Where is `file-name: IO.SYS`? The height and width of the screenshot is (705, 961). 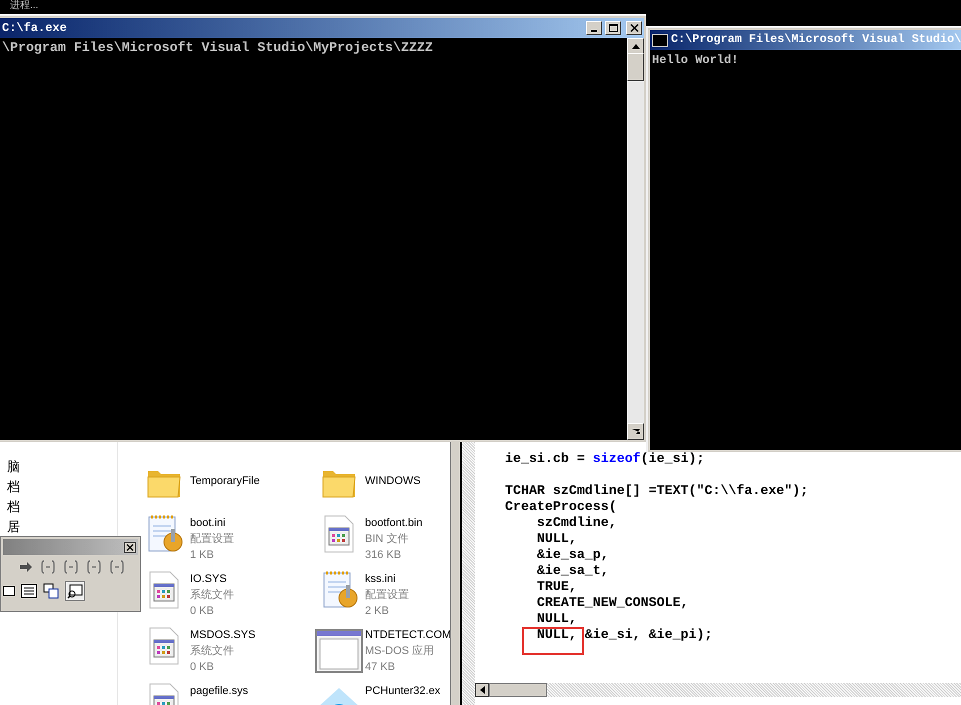 file-name: IO.SYS is located at coordinates (208, 579).